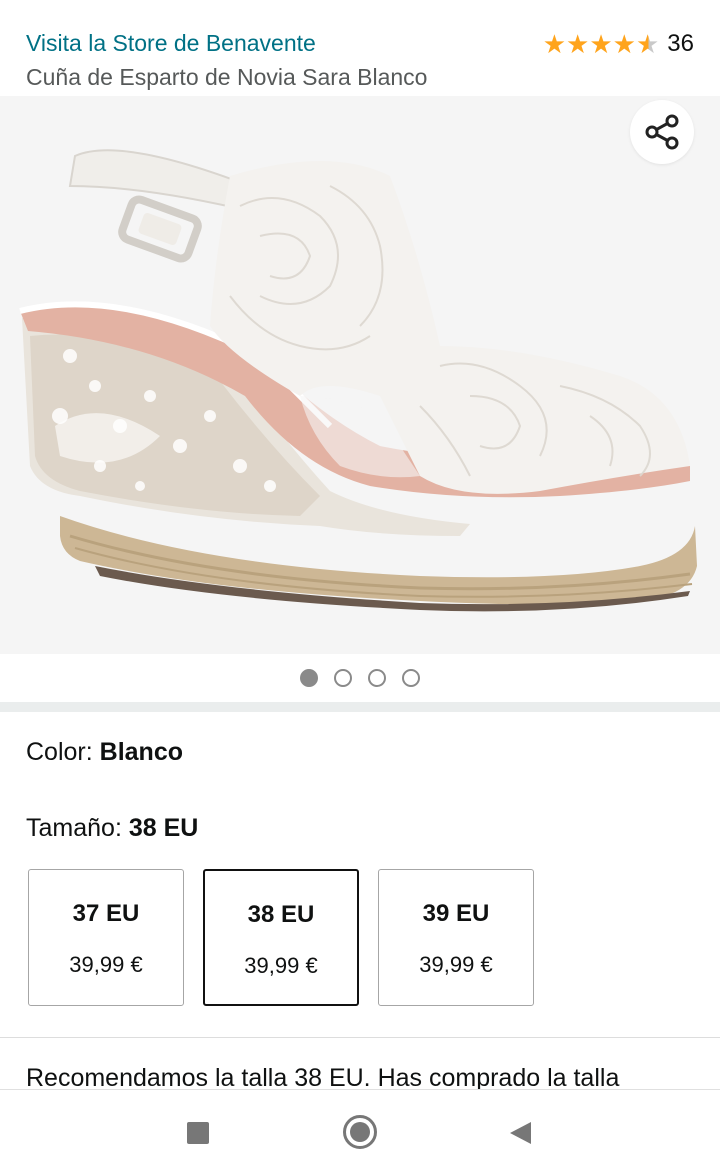 The image size is (720, 1174). I want to click on size-option-label: 39 EU, so click(456, 913).